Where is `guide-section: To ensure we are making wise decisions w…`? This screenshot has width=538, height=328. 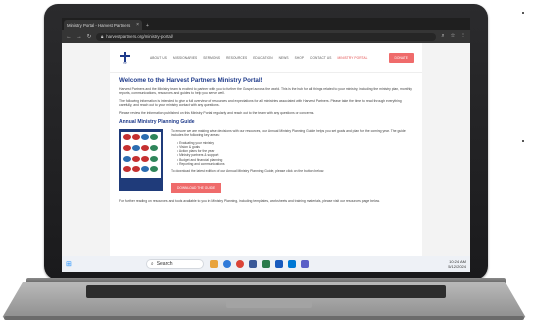
guide-section: To ensure we are making wise decisions w… is located at coordinates (266, 161).